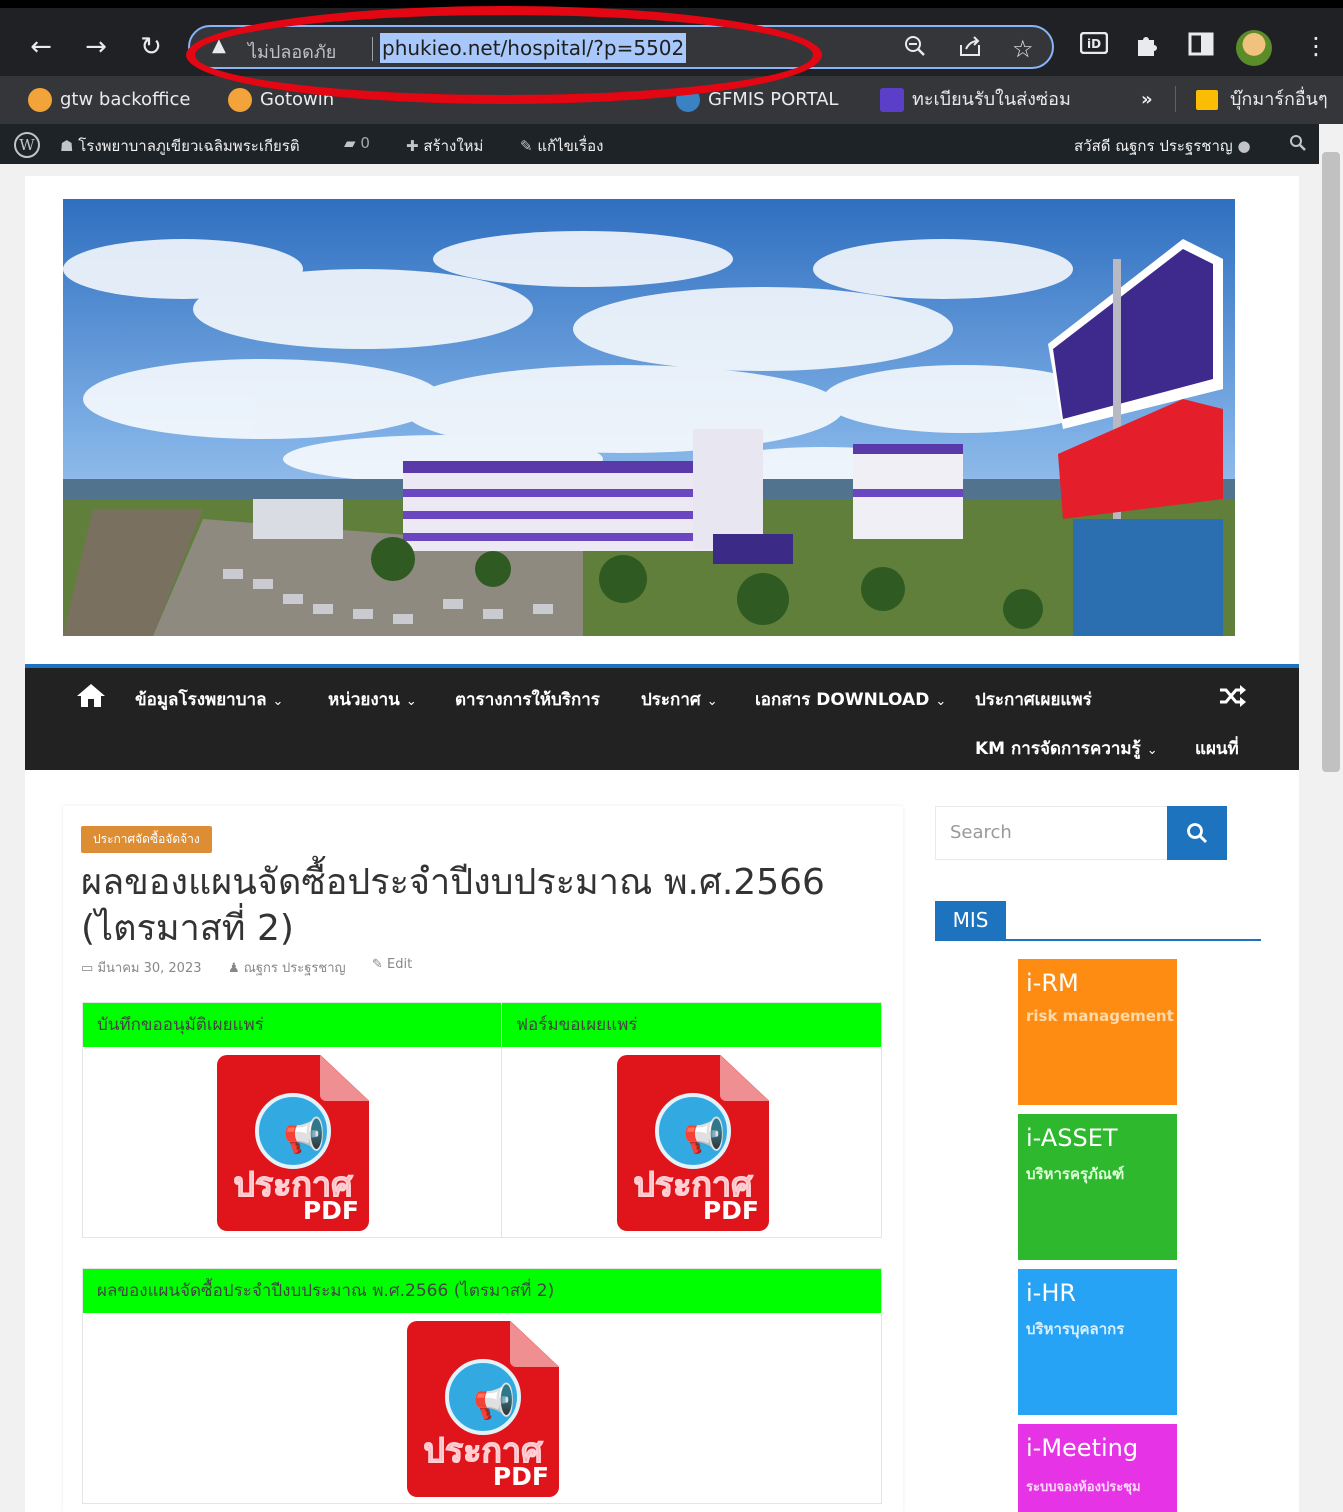 The height and width of the screenshot is (1512, 1343). I want to click on calendar-icon: ▭, so click(87, 968).